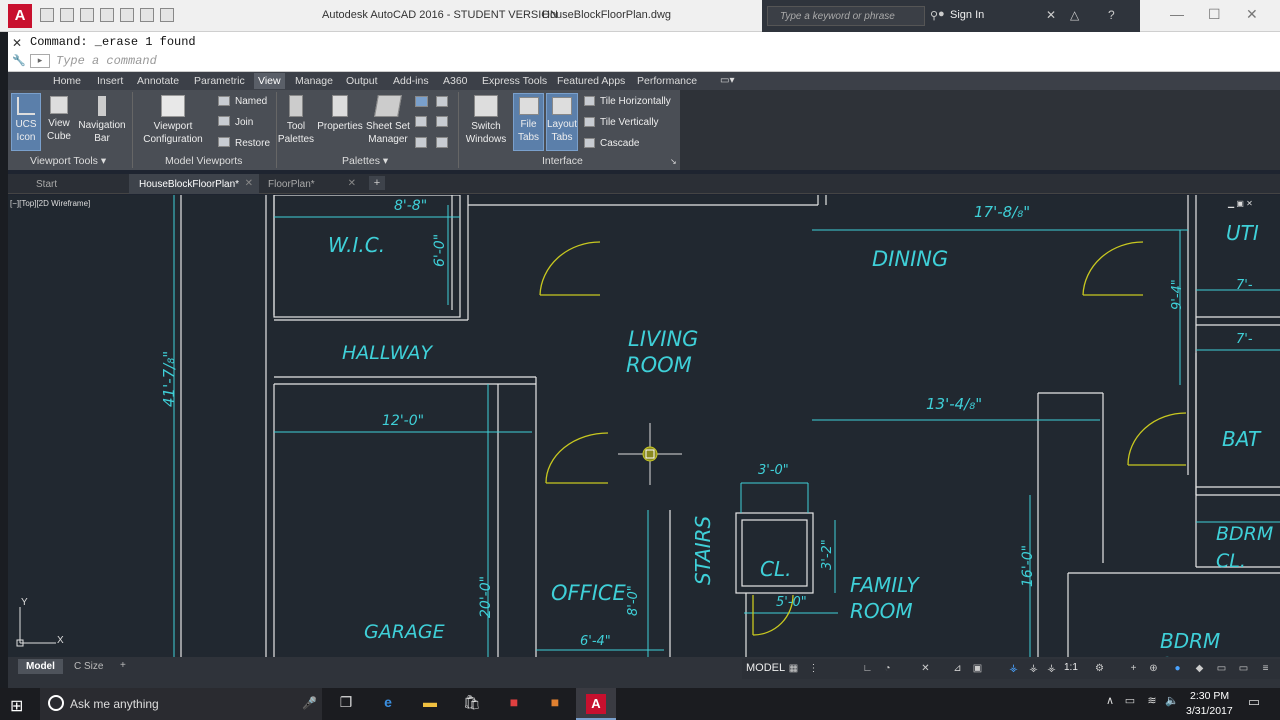  Describe the element at coordinates (20, 16) in the screenshot. I see `autocad-logo-icon: A` at that location.